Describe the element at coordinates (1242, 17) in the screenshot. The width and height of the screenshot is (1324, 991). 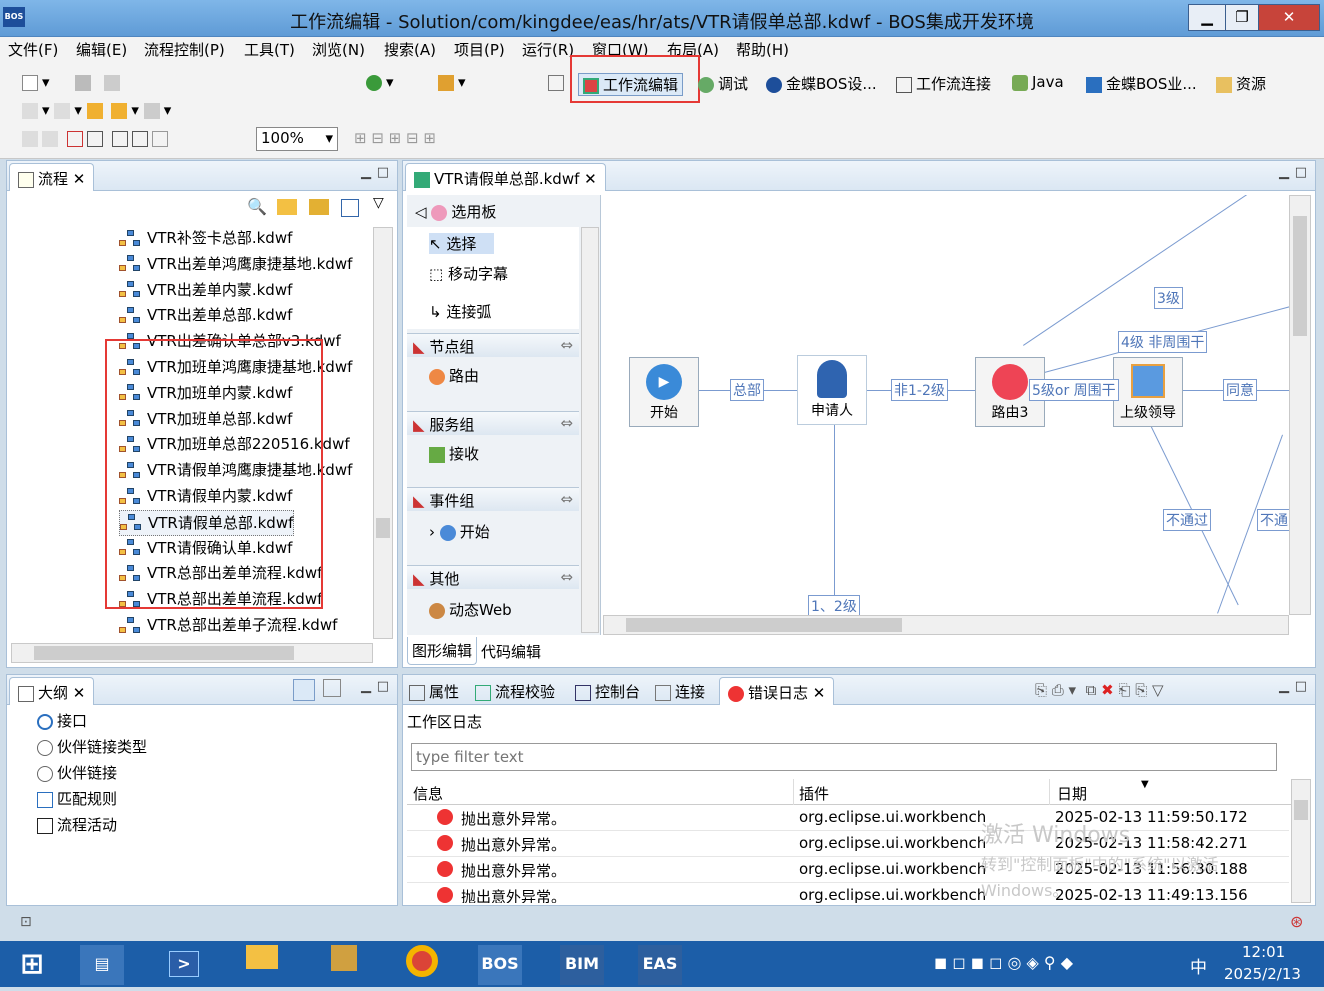
I see `restore-button: ❐` at that location.